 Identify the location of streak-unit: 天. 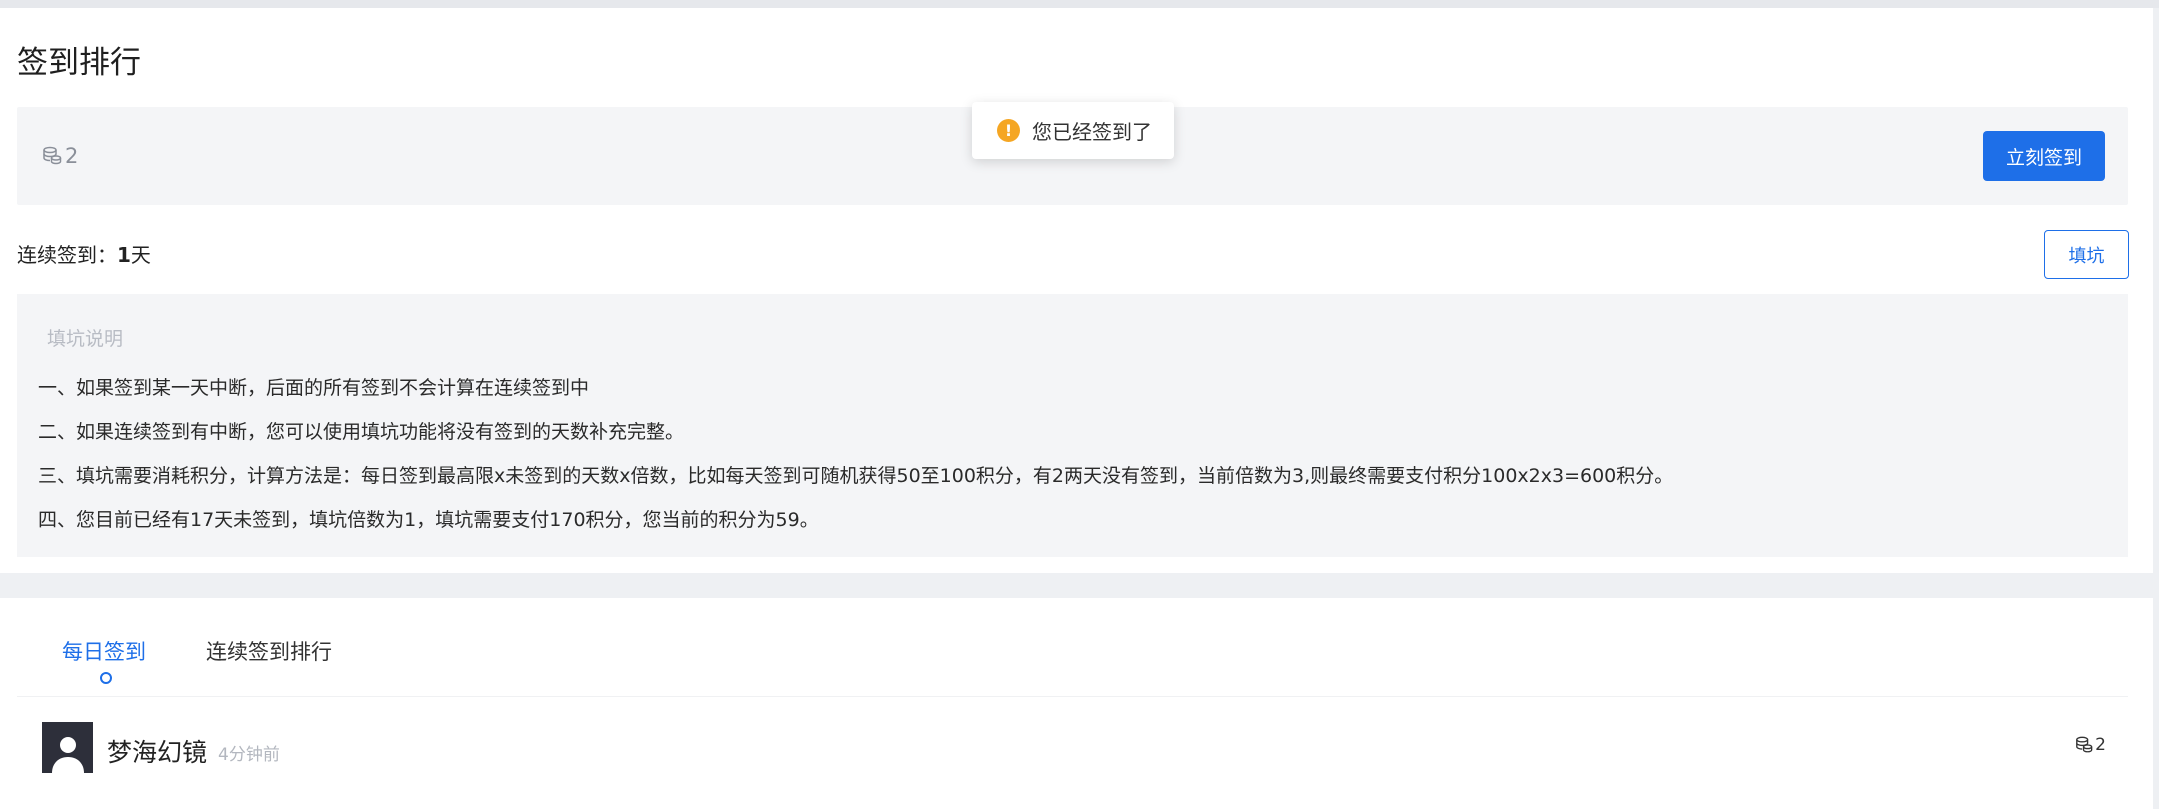
(140, 255).